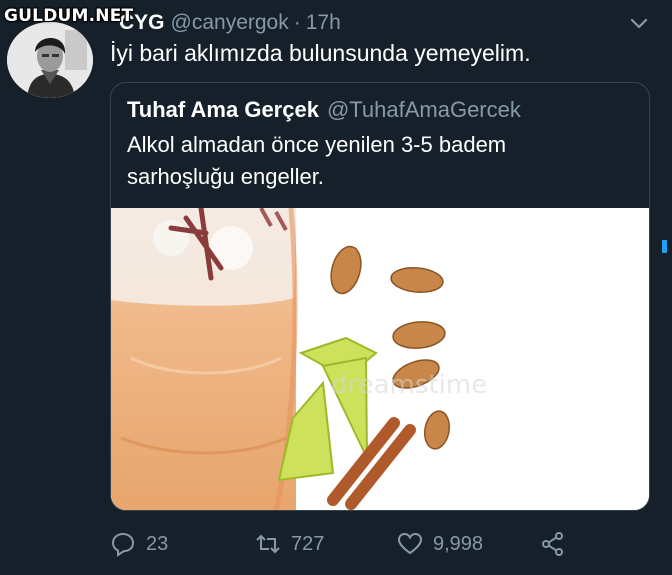  Describe the element at coordinates (139, 544) in the screenshot. I see `reply-button: 23` at that location.